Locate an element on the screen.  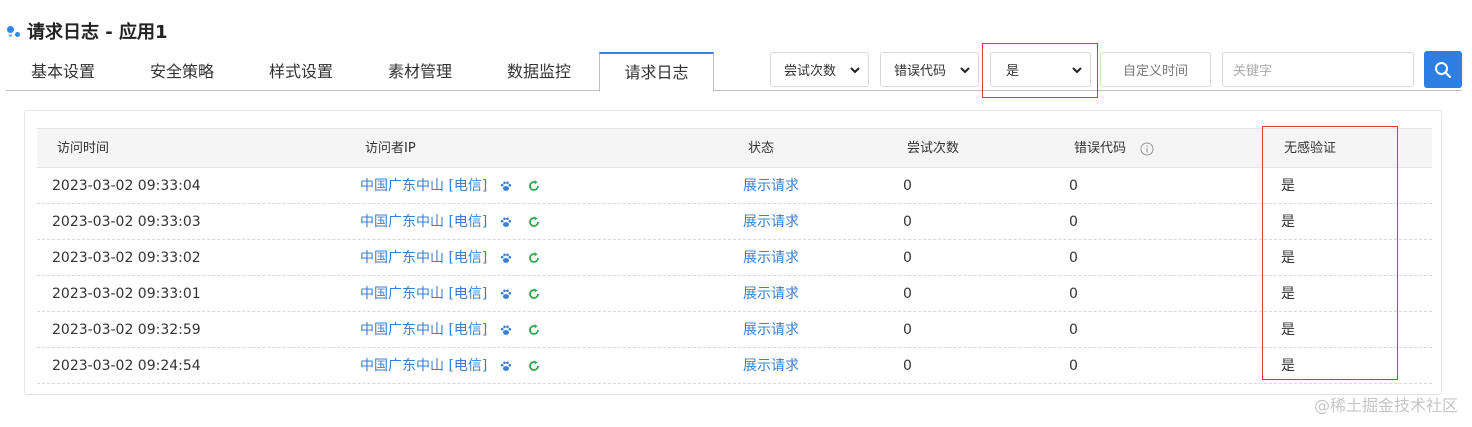
col-header-error-code: 错误代码 is located at coordinates (1100, 148).